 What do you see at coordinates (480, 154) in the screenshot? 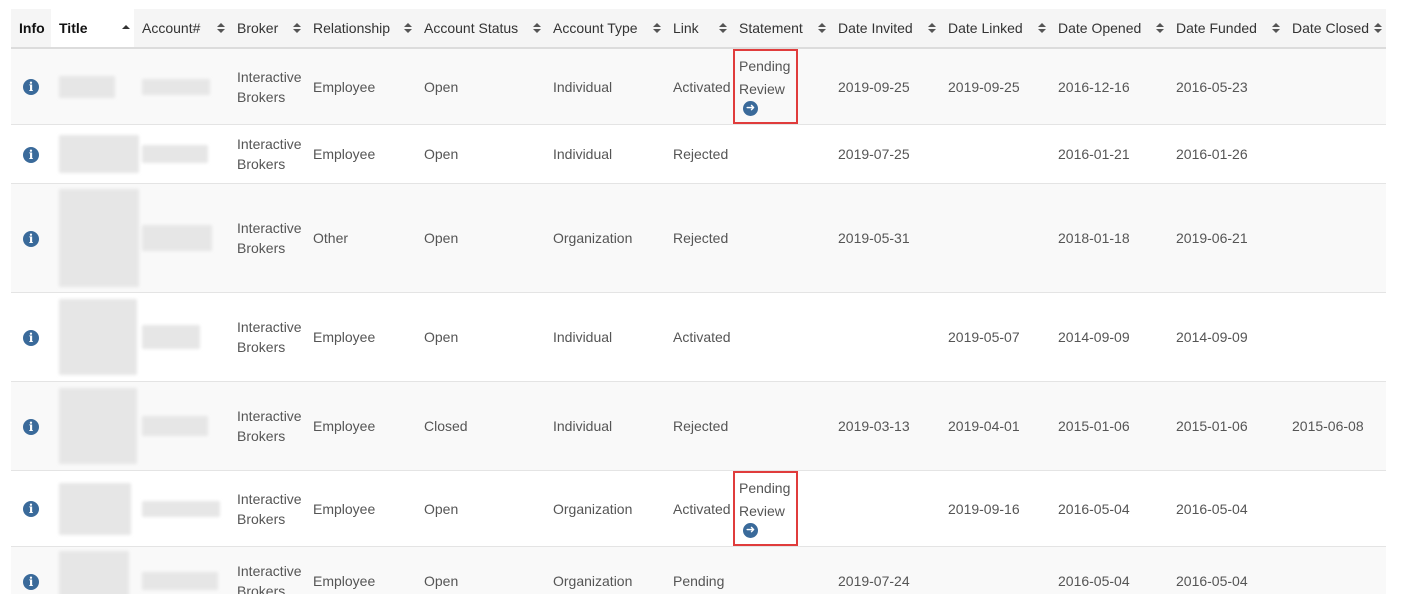
I see `cell-account-status: Open` at bounding box center [480, 154].